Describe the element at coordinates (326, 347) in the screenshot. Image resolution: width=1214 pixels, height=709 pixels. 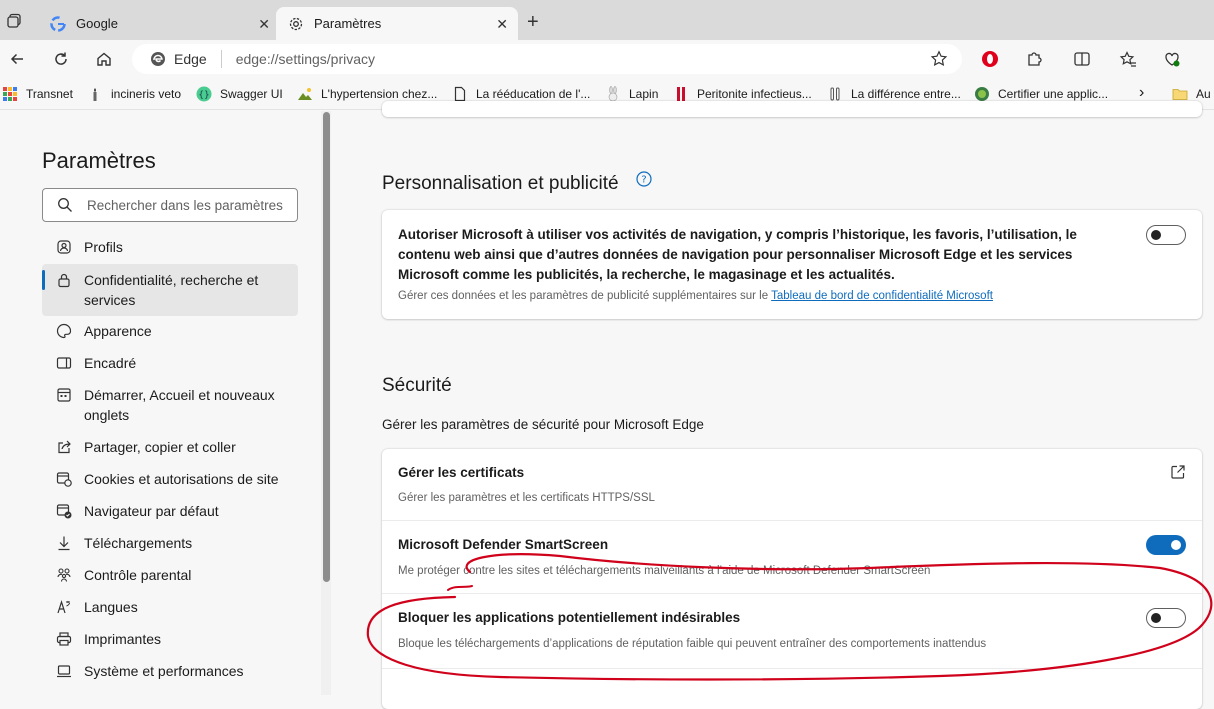
I see `scrollbar-thumb` at that location.